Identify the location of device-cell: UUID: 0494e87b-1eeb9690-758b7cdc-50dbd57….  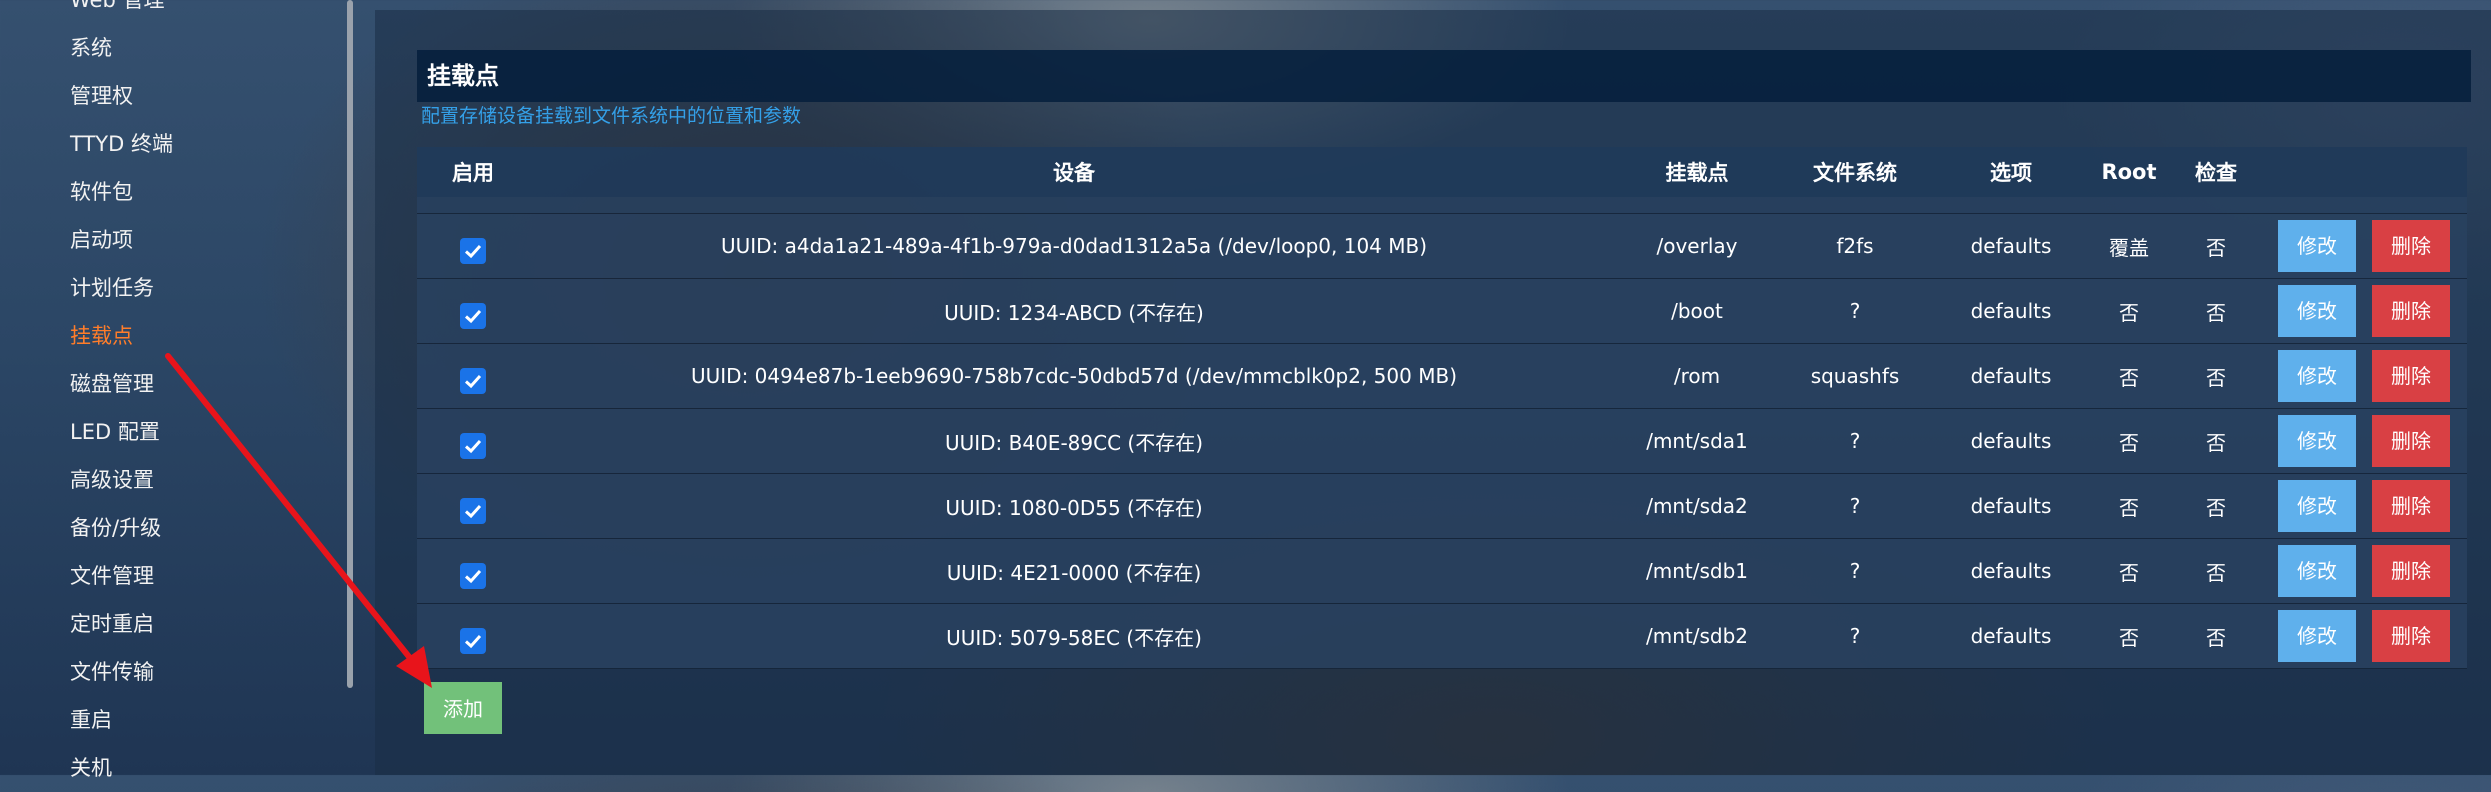
(1074, 376).